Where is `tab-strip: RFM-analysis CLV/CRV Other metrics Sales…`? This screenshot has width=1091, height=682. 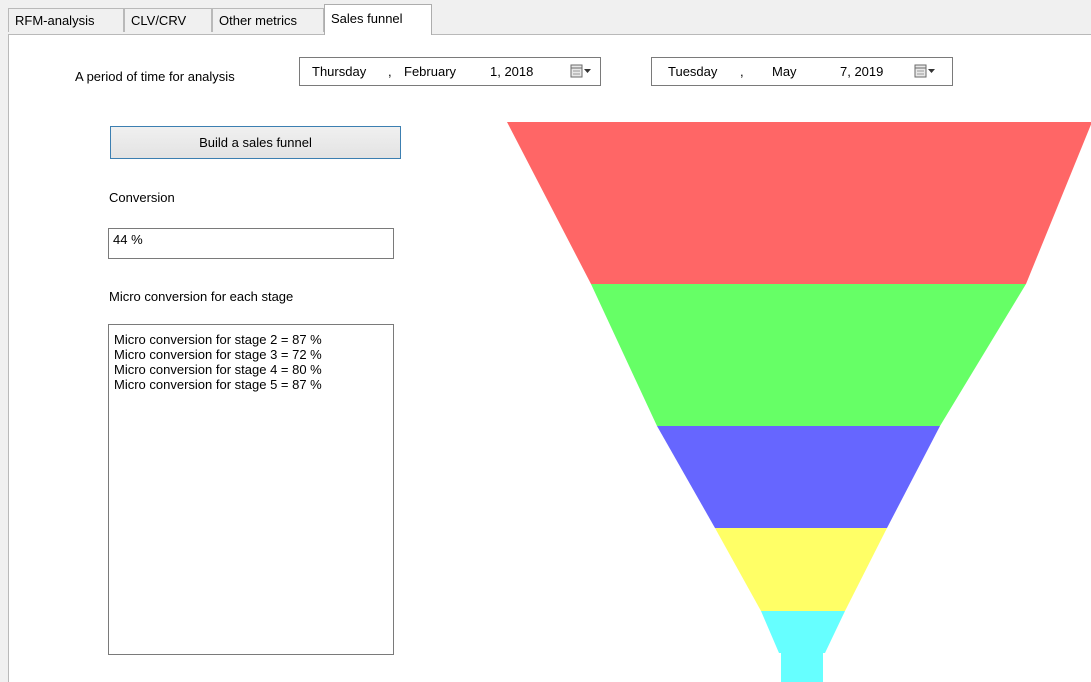 tab-strip: RFM-analysis CLV/CRV Other metrics Sales… is located at coordinates (545, 18).